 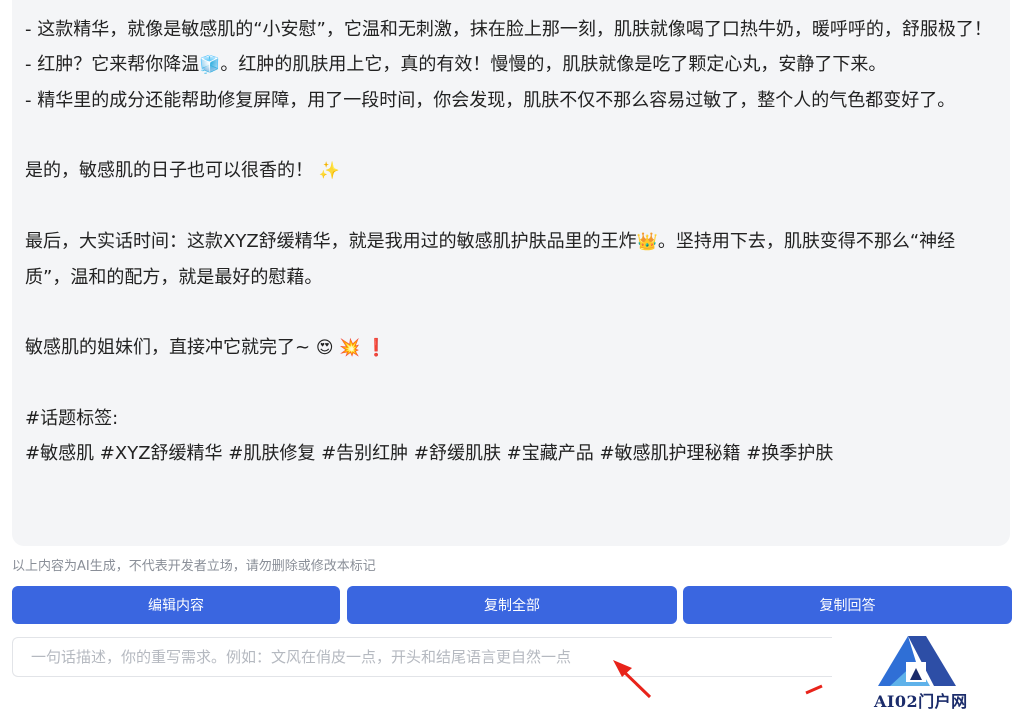 I want to click on response-text: - 红肿？它来帮你降温, so click(x=112, y=64).